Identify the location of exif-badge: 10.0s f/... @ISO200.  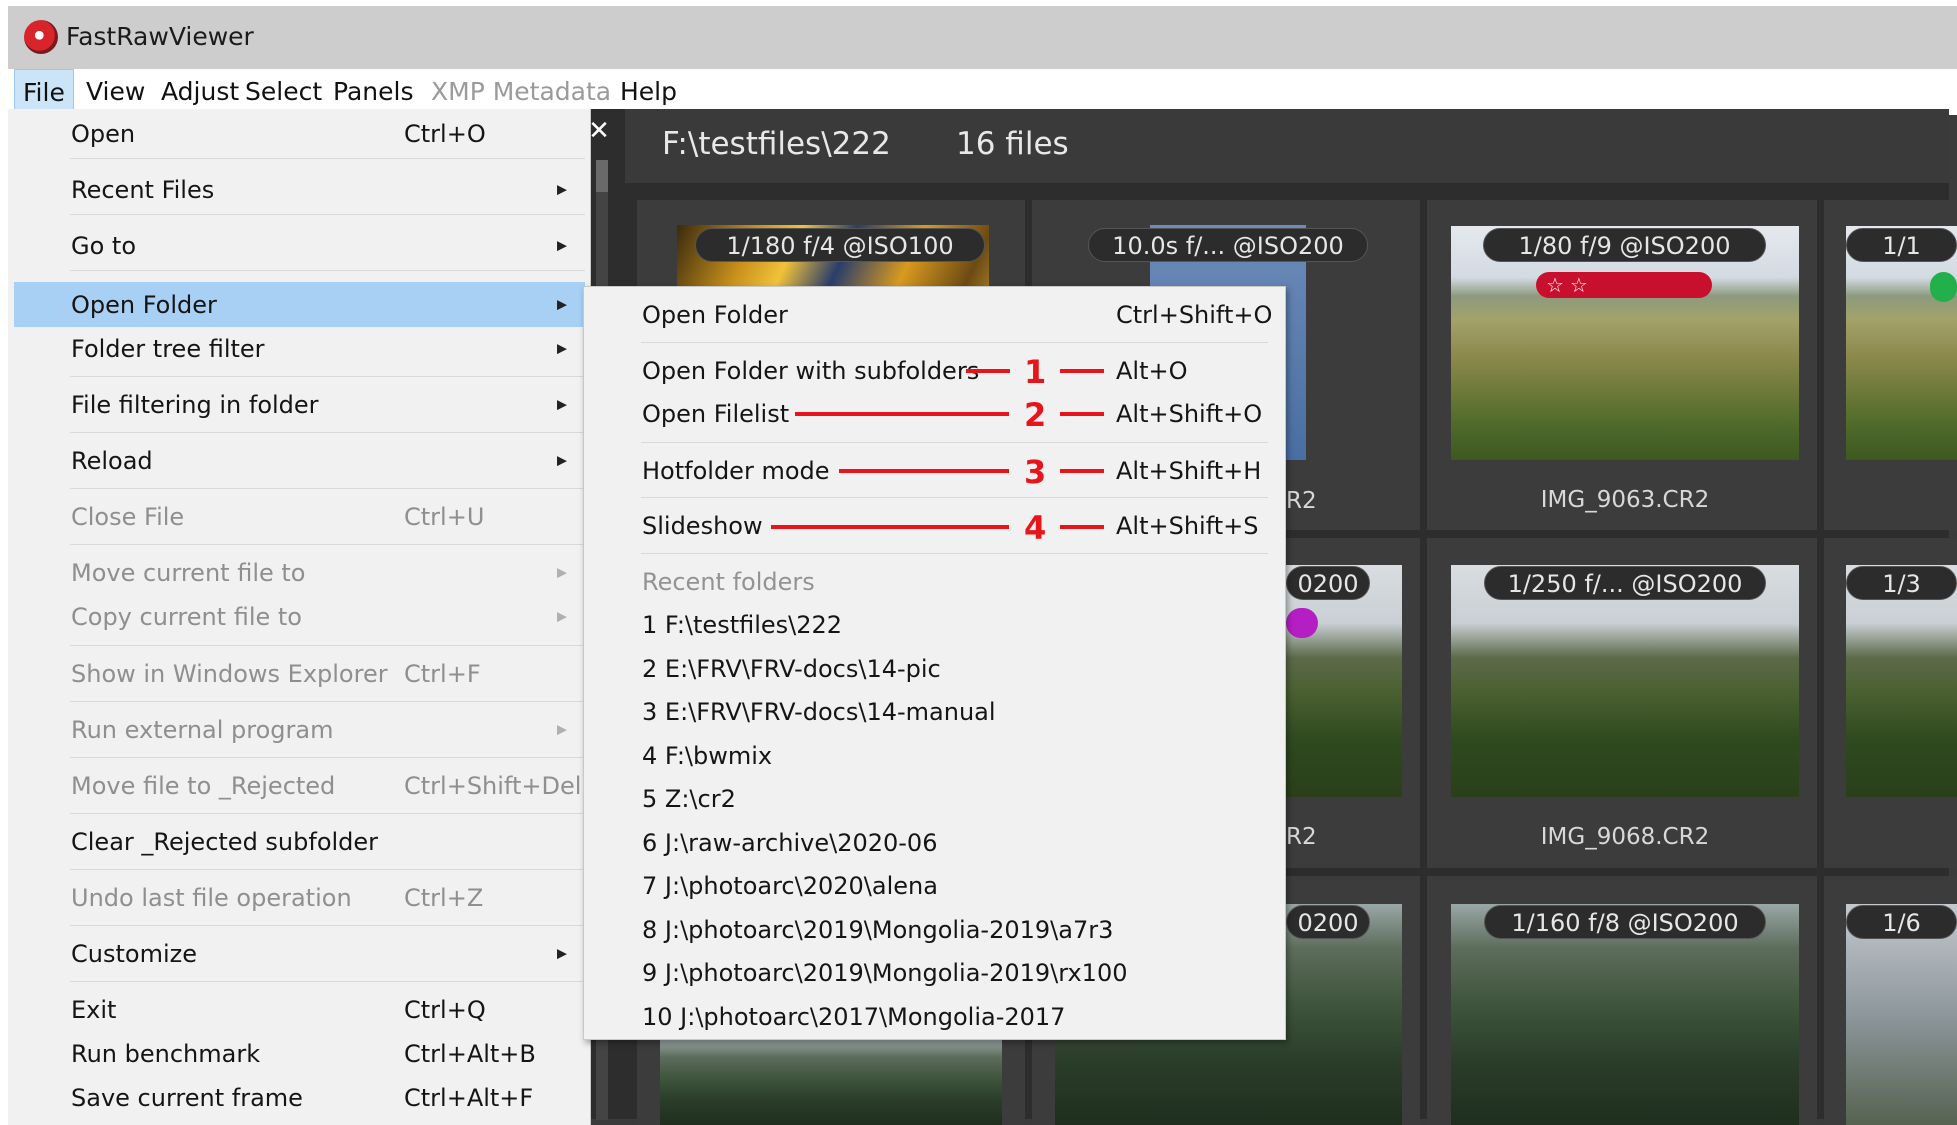
(1228, 245).